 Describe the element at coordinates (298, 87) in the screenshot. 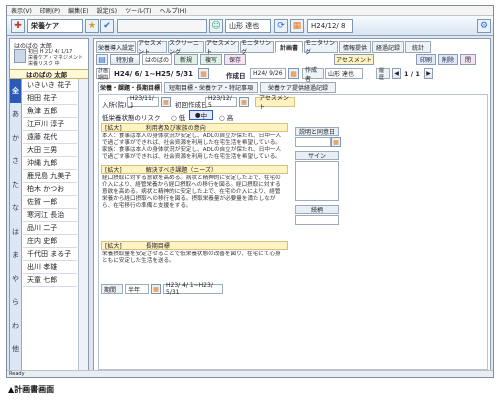

I see `subtab-care-records: 栄養ケア提供経過記録` at that location.